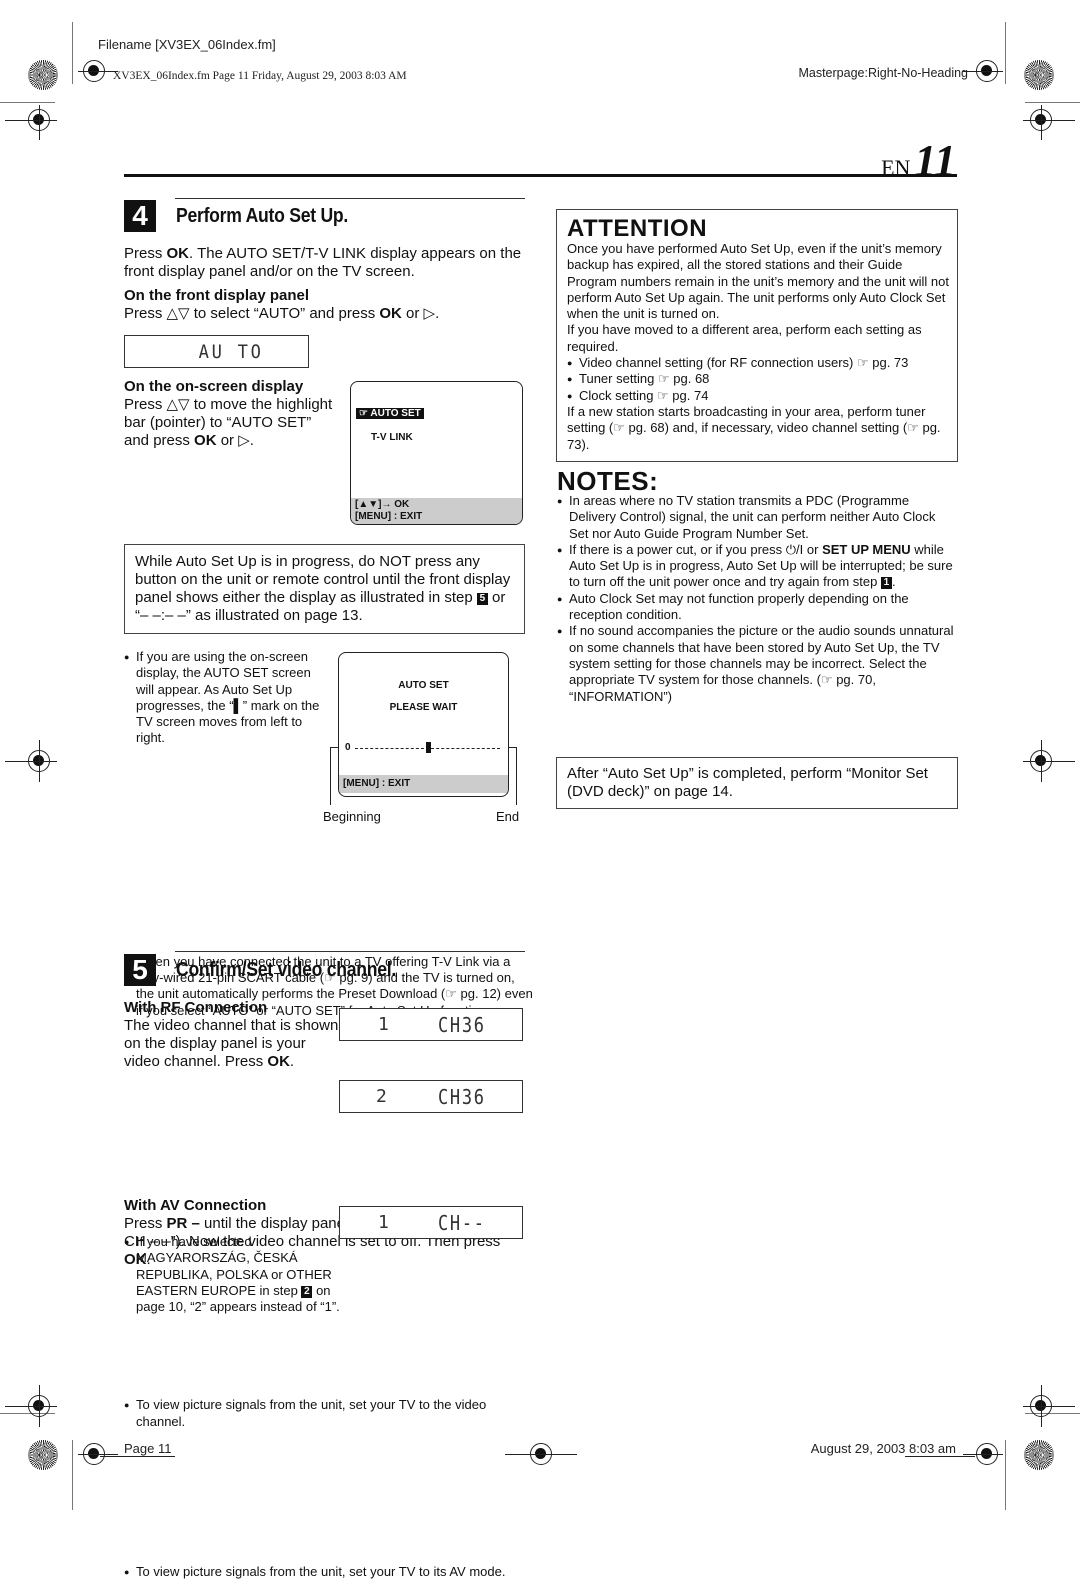  I want to click on step-title: Confirm/Set video channel., so click(286, 970).